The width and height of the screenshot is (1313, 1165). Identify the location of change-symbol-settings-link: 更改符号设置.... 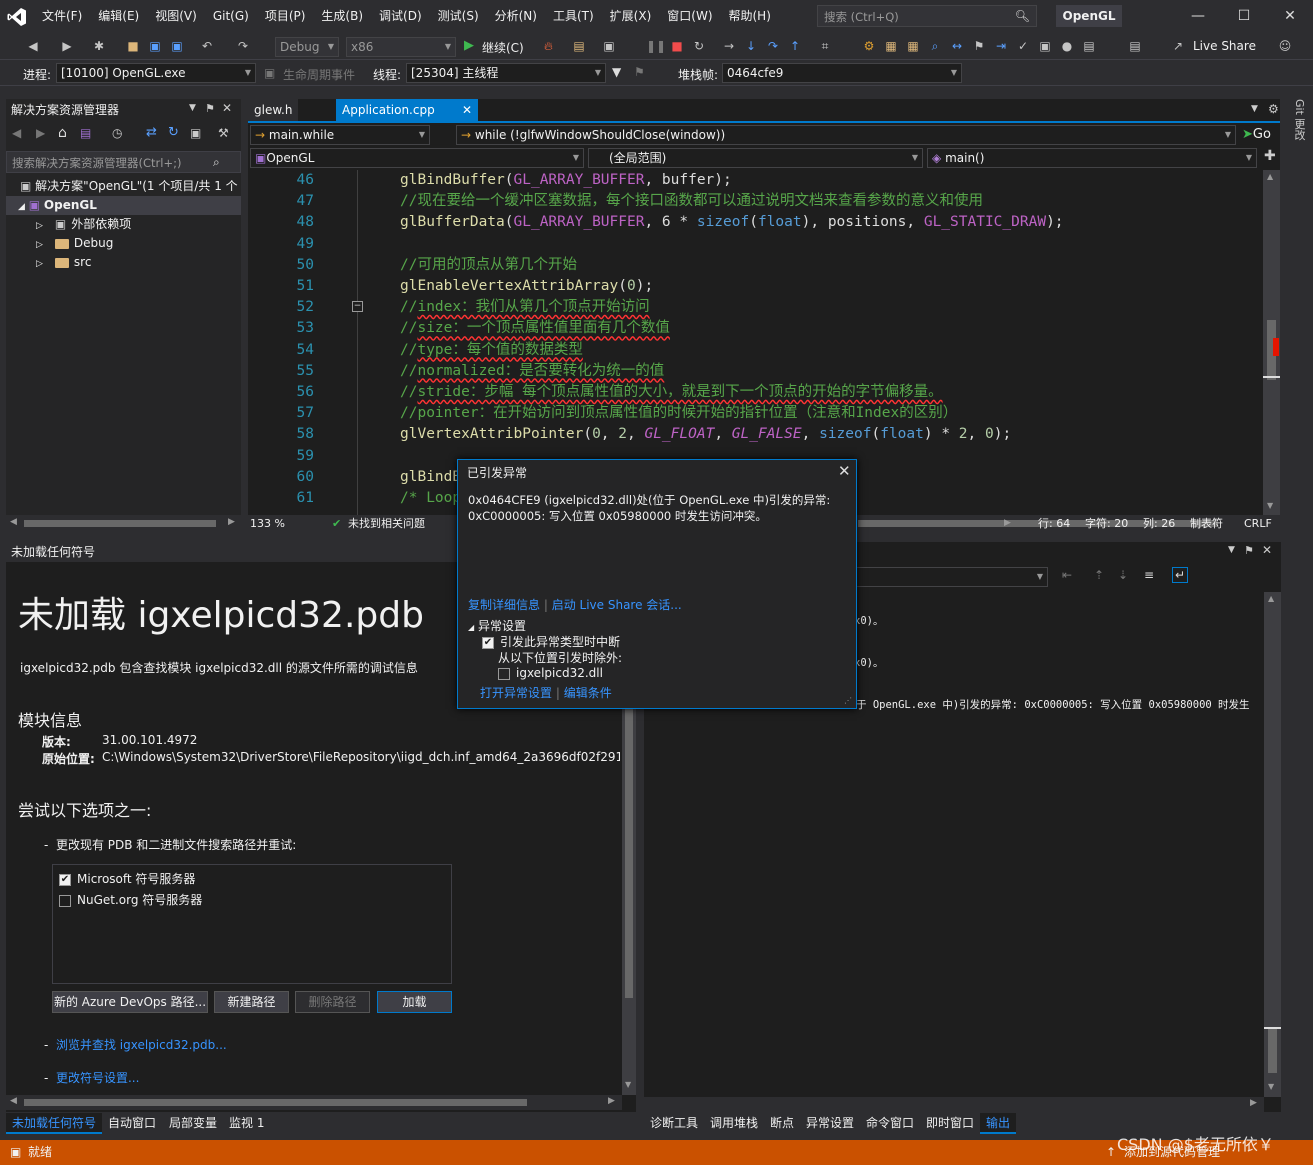
(97, 1078).